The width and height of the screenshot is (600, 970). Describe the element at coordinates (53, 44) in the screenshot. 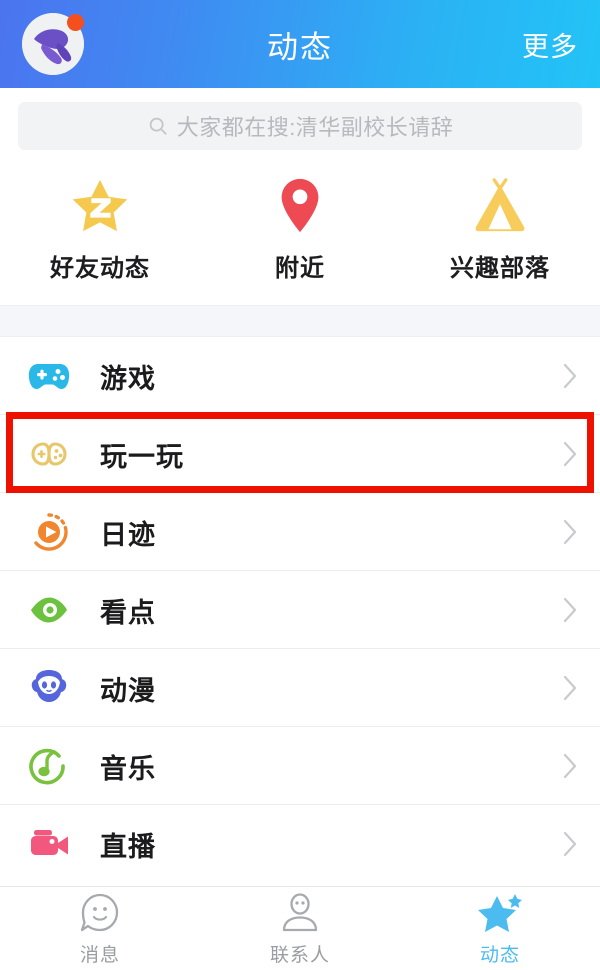

I see `avatar` at that location.